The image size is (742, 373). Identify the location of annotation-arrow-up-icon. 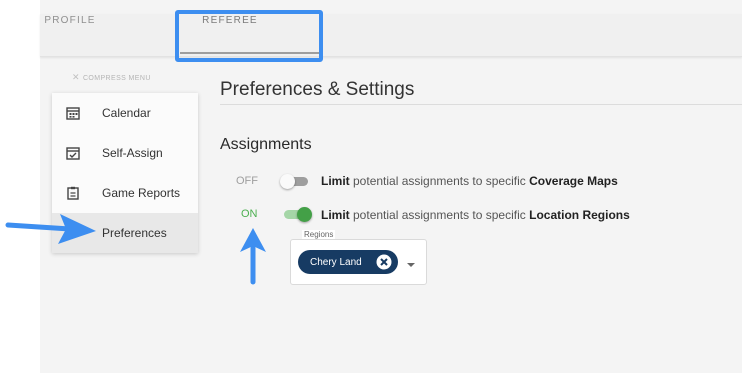
(253, 256).